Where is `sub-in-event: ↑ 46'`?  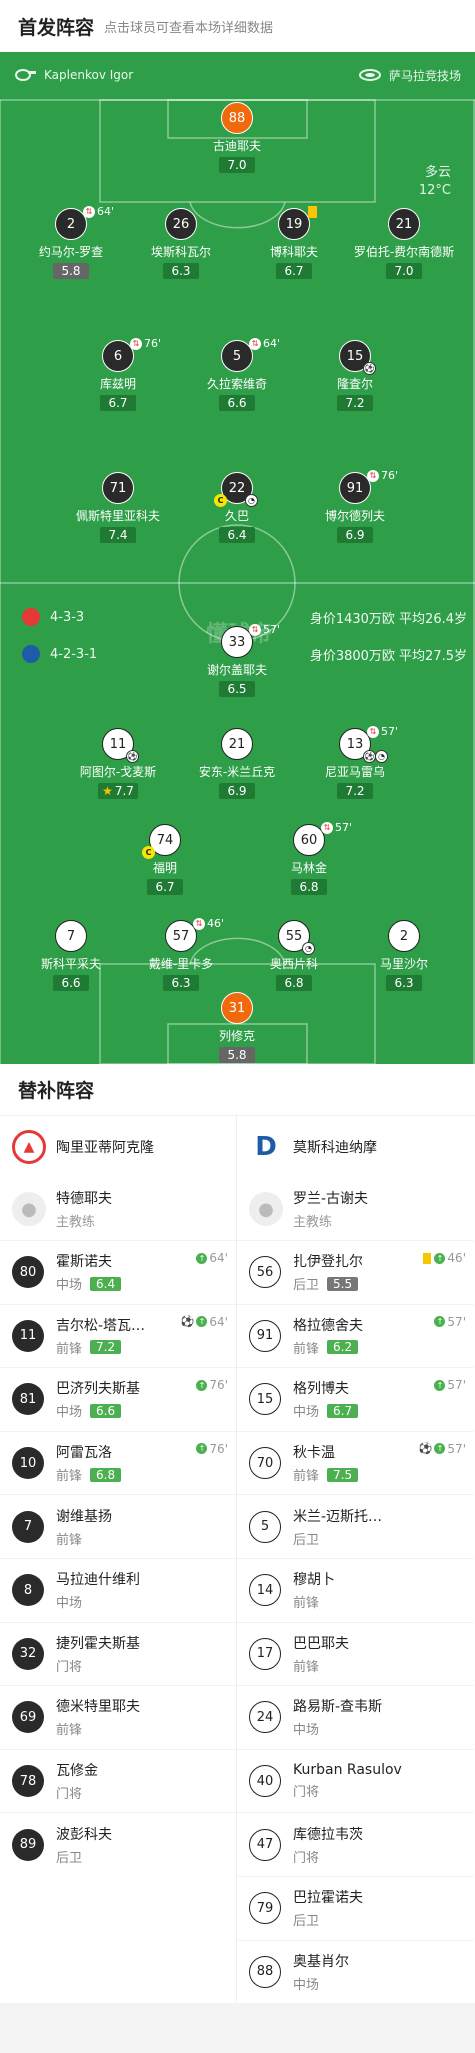 sub-in-event: ↑ 46' is located at coordinates (444, 1258).